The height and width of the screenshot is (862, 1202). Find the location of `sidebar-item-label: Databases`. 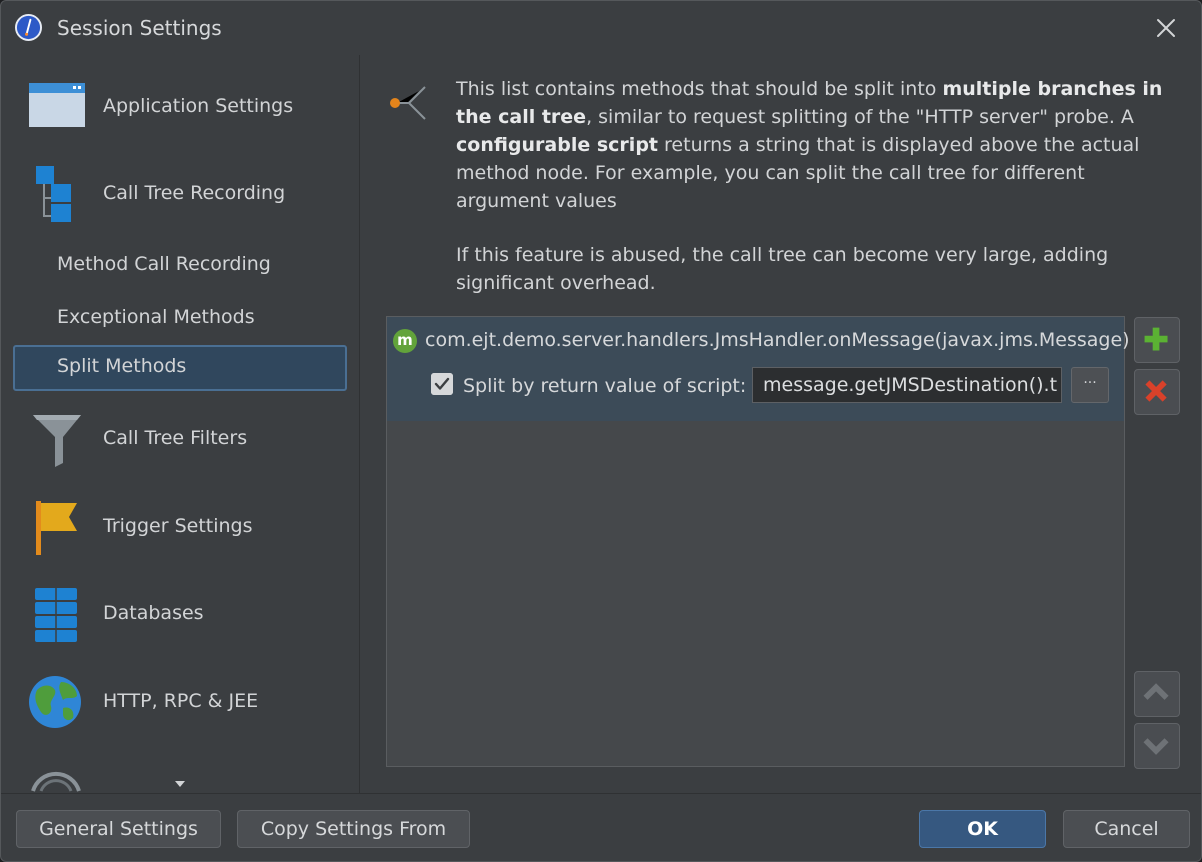

sidebar-item-label: Databases is located at coordinates (153, 613).